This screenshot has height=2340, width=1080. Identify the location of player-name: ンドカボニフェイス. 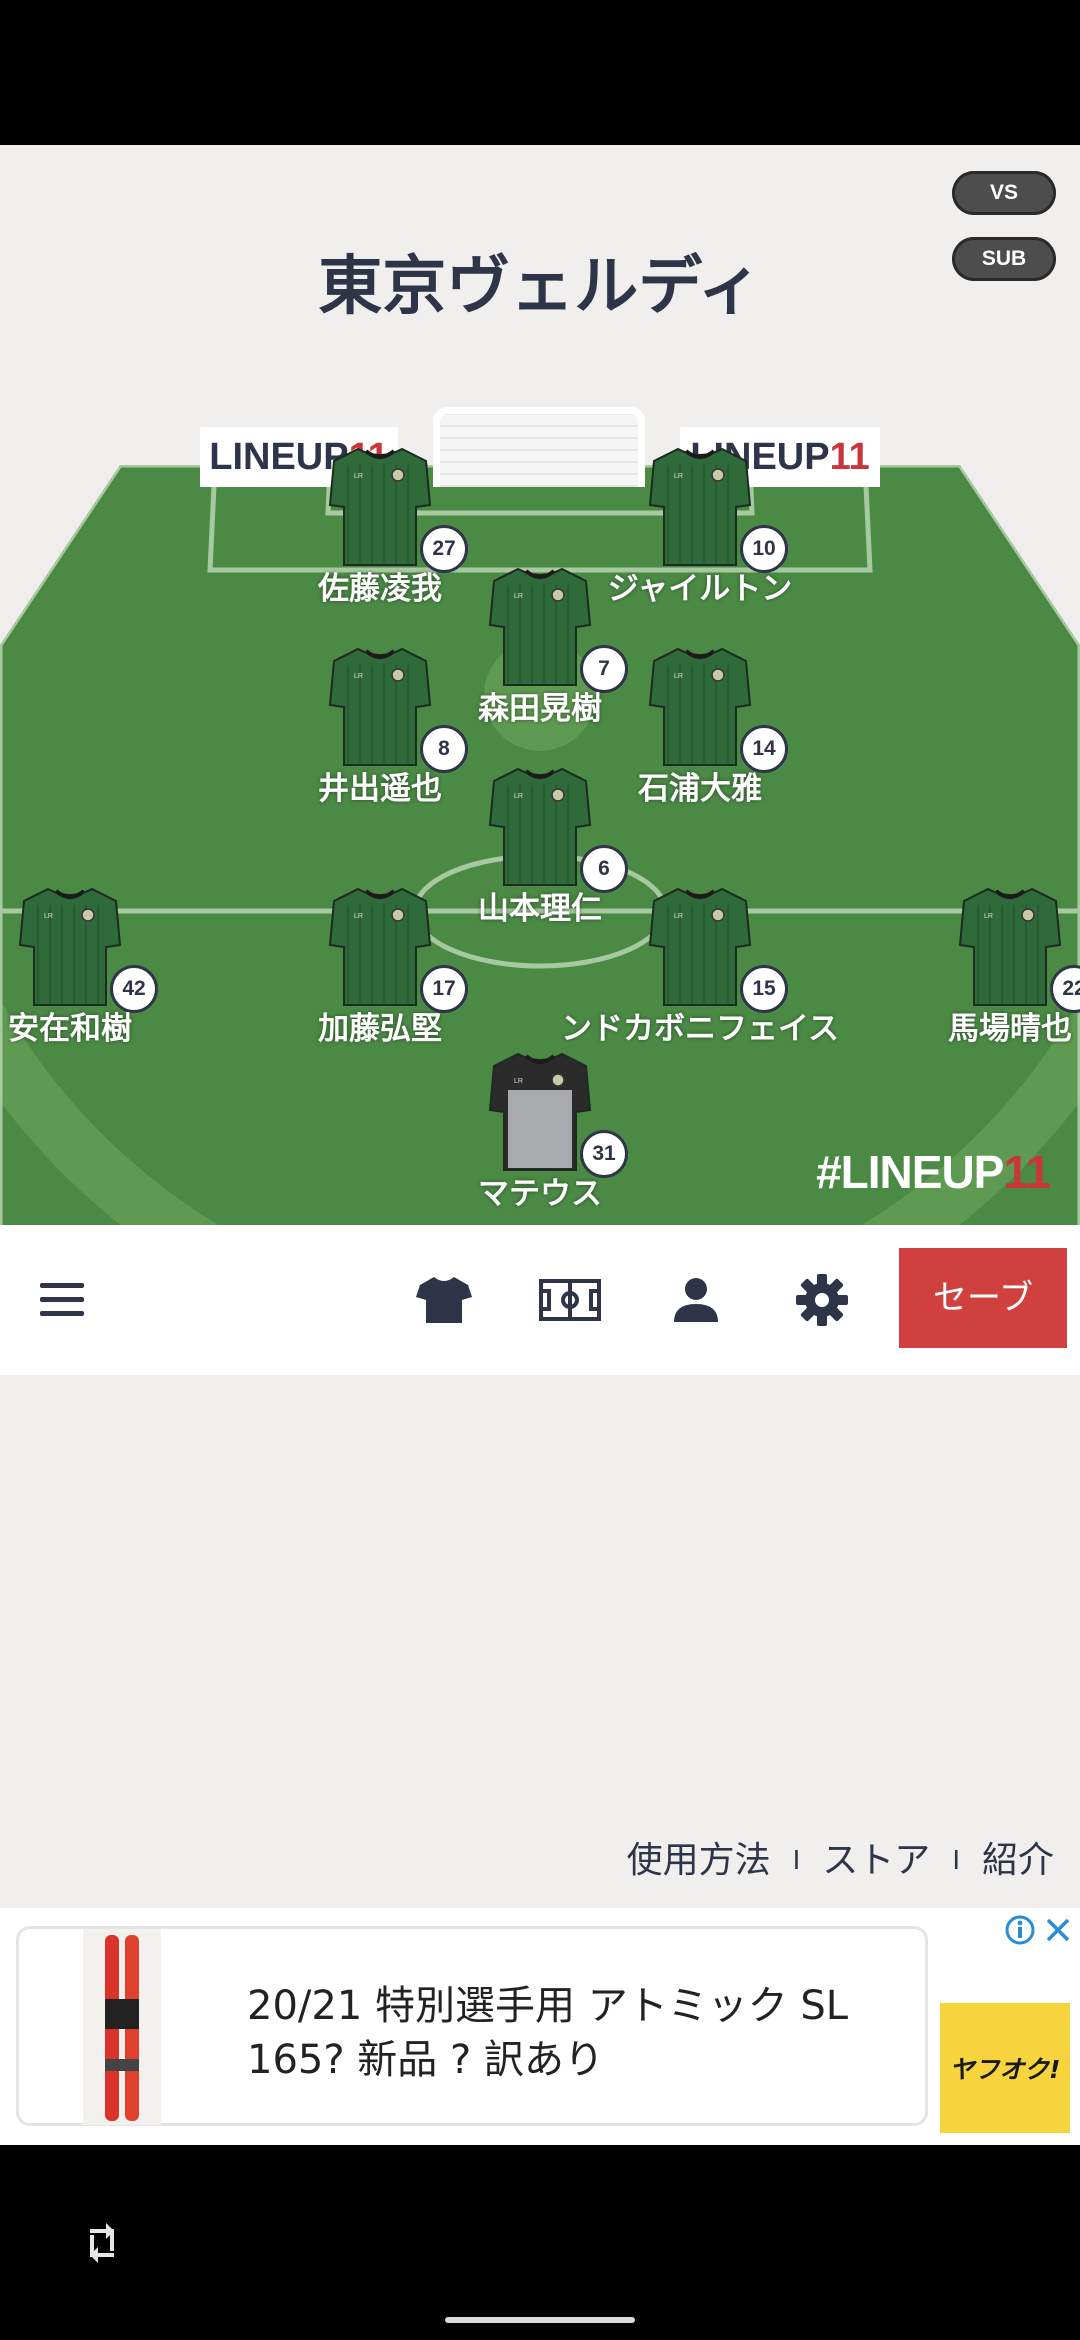
(700, 1029).